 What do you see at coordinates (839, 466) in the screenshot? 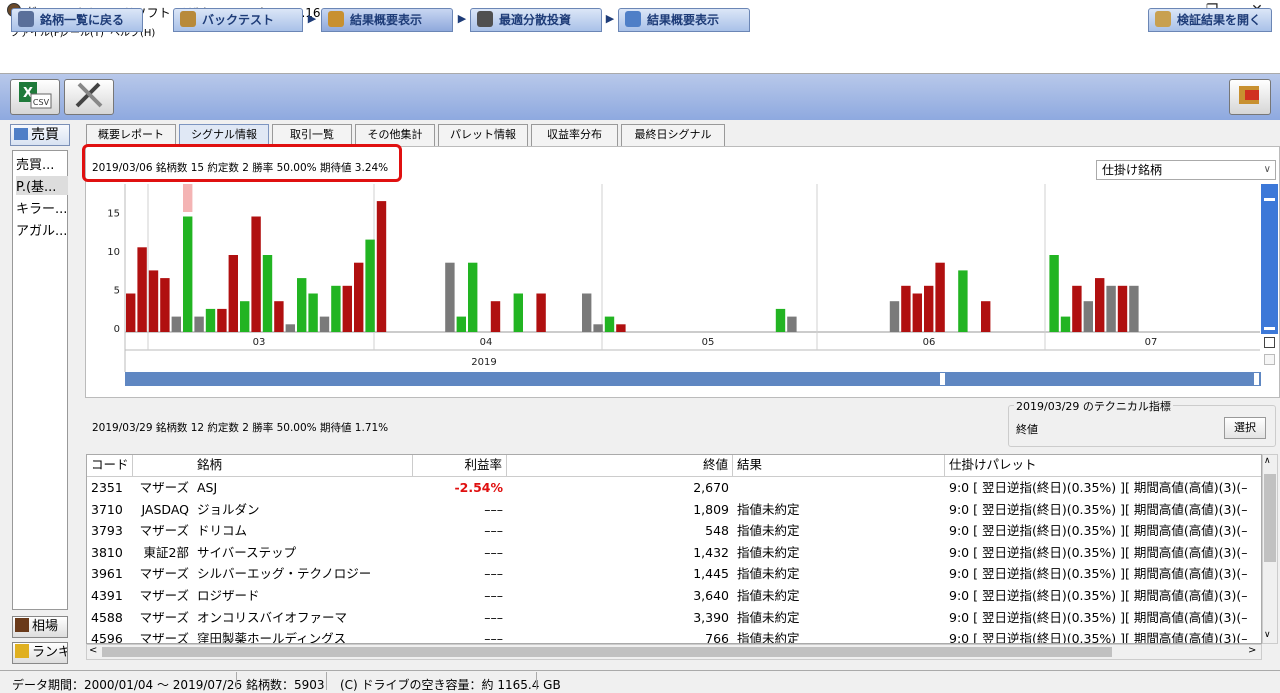
I see `col-header-result: 結果` at bounding box center [839, 466].